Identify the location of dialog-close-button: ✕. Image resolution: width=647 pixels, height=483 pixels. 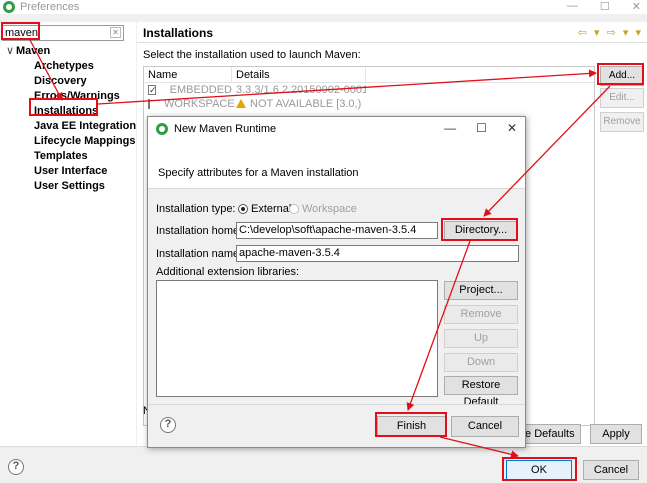
(512, 128).